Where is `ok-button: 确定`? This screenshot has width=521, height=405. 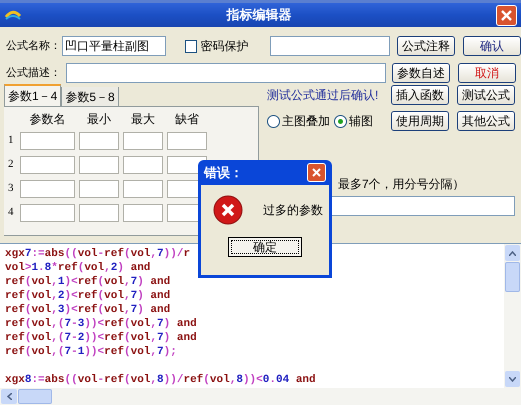
ok-button: 确定 is located at coordinates (265, 247).